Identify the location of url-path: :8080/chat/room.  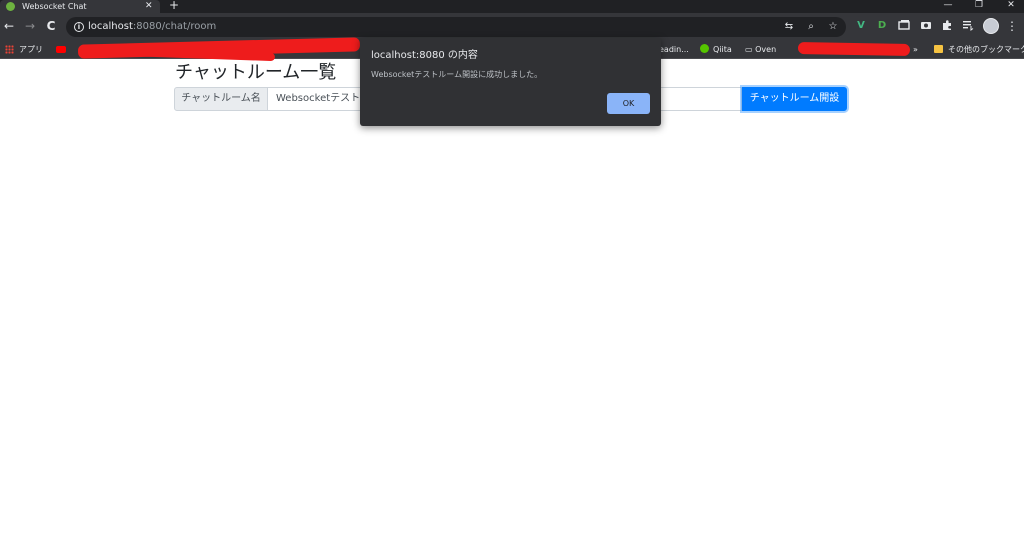
(174, 26).